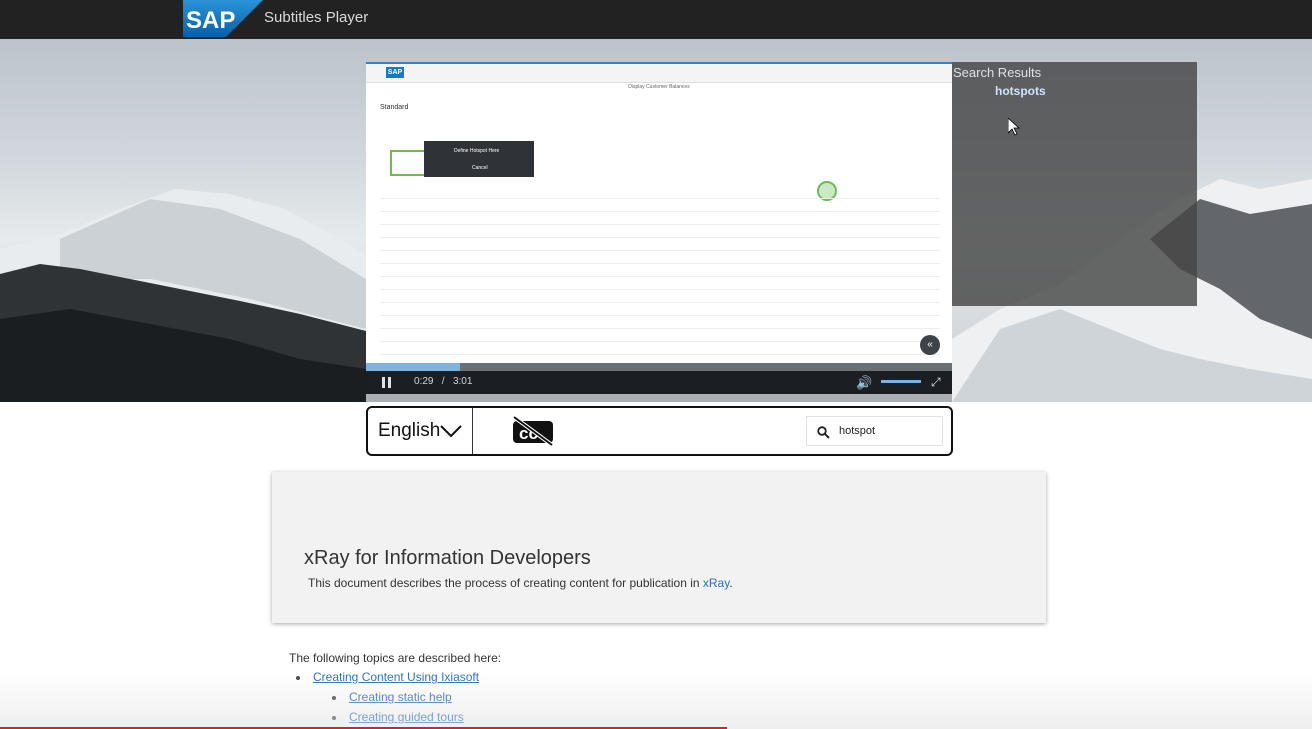  I want to click on topics-intro: The following topics are described here:, so click(395, 658).